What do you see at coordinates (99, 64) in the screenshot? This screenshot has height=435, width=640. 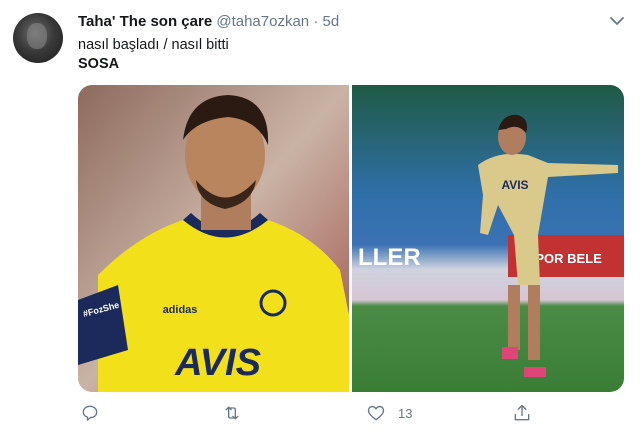 I see `tweet-text-line2: SOSA` at bounding box center [99, 64].